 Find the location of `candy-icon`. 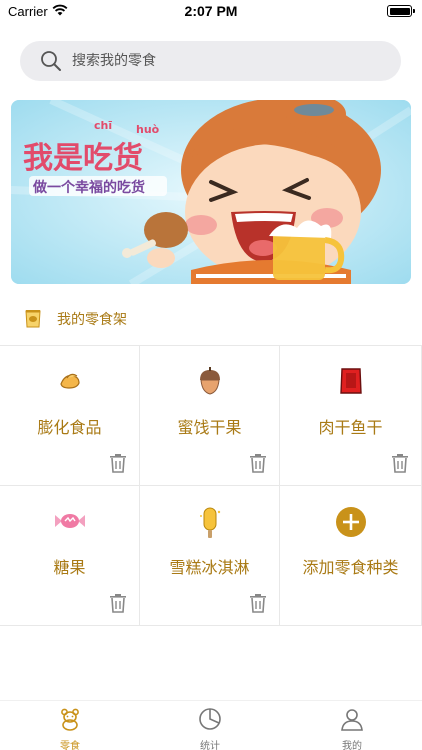

candy-icon is located at coordinates (69, 521).